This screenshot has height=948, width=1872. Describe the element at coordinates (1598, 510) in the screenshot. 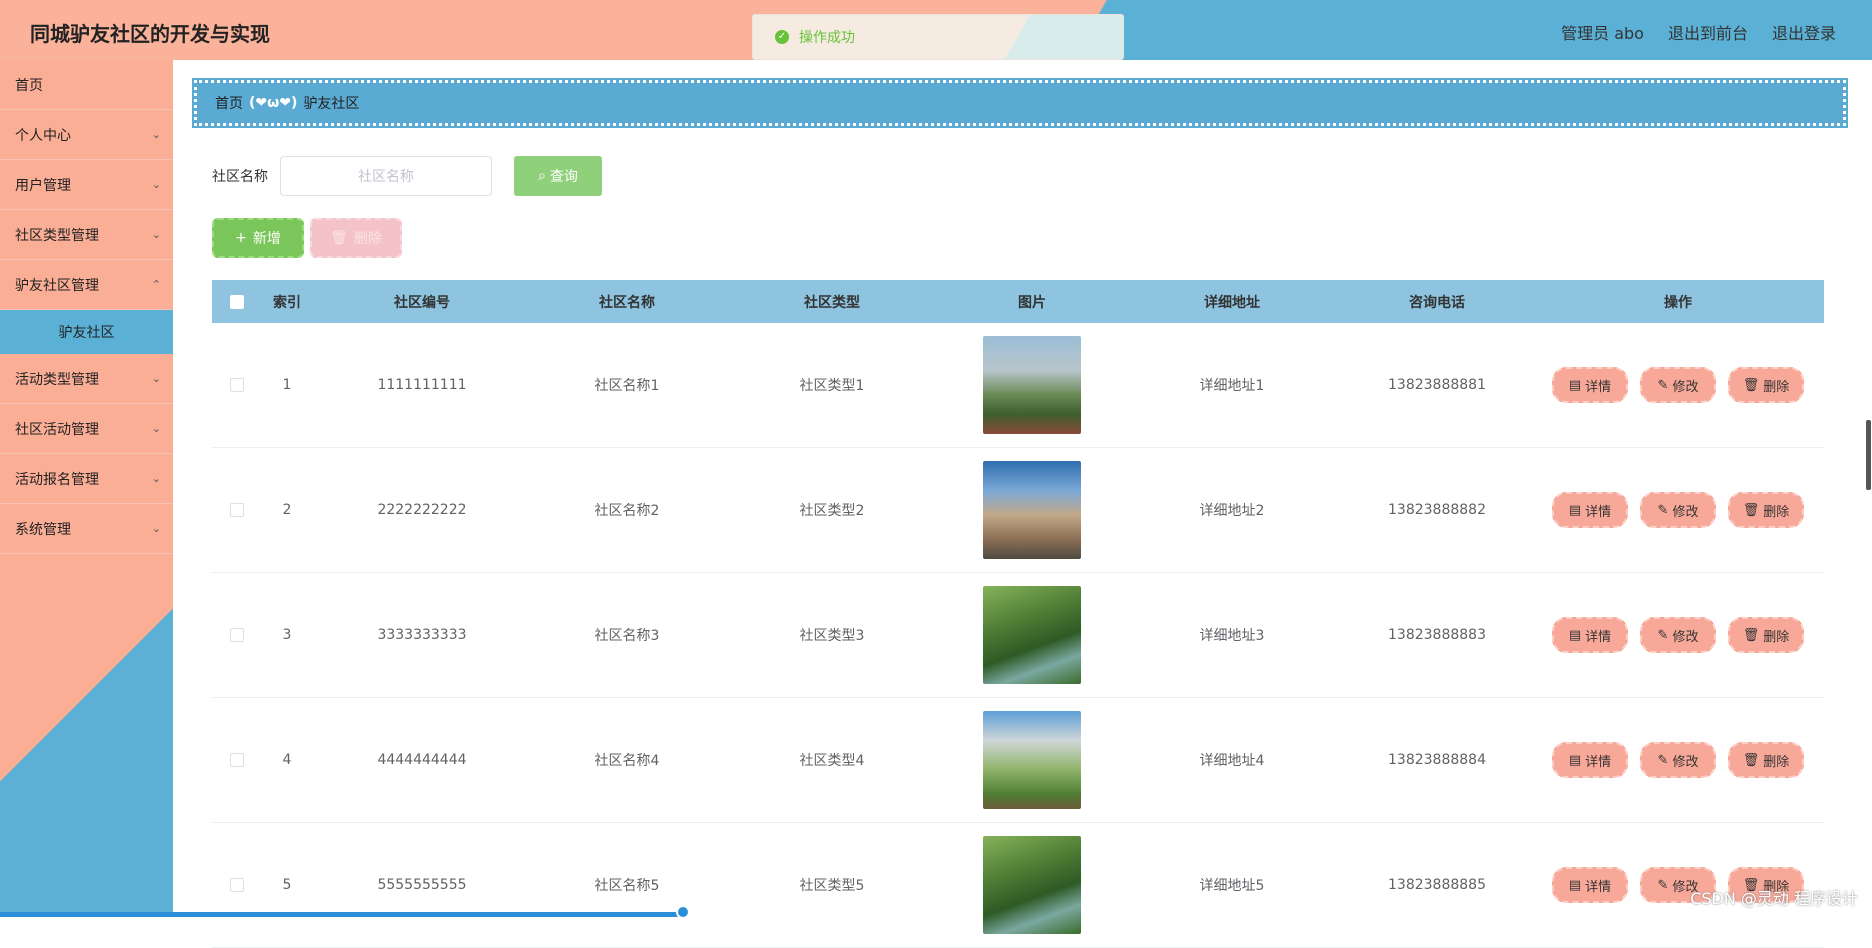

I see `detail-label: 详情` at that location.